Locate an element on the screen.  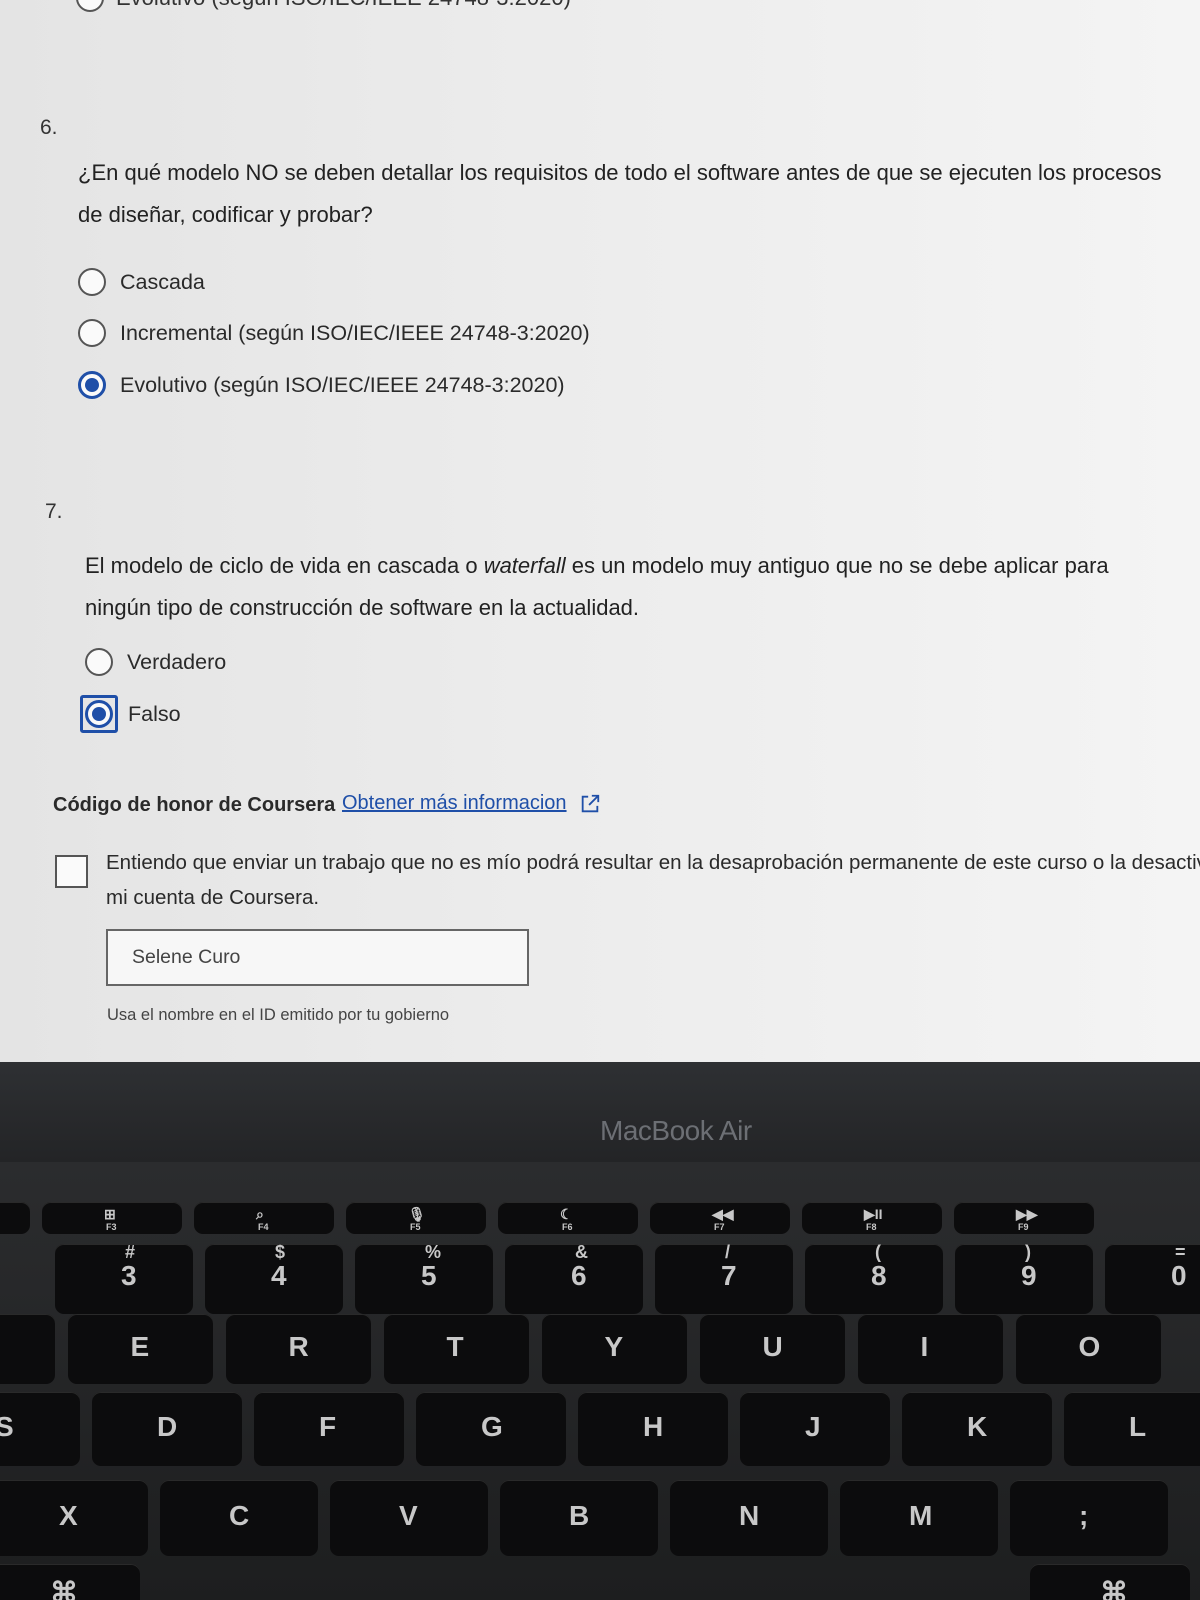
command-key-left: ⌘ is located at coordinates (70, 1582).